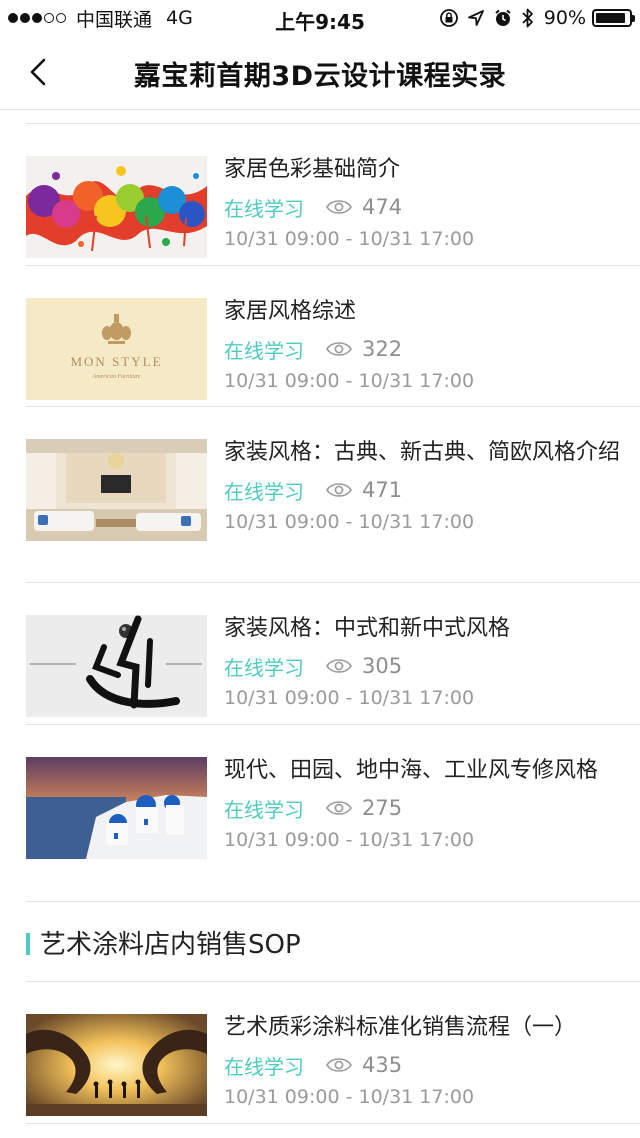  Describe the element at coordinates (426, 349) in the screenshot. I see `course-meta: 在线学习 322` at that location.